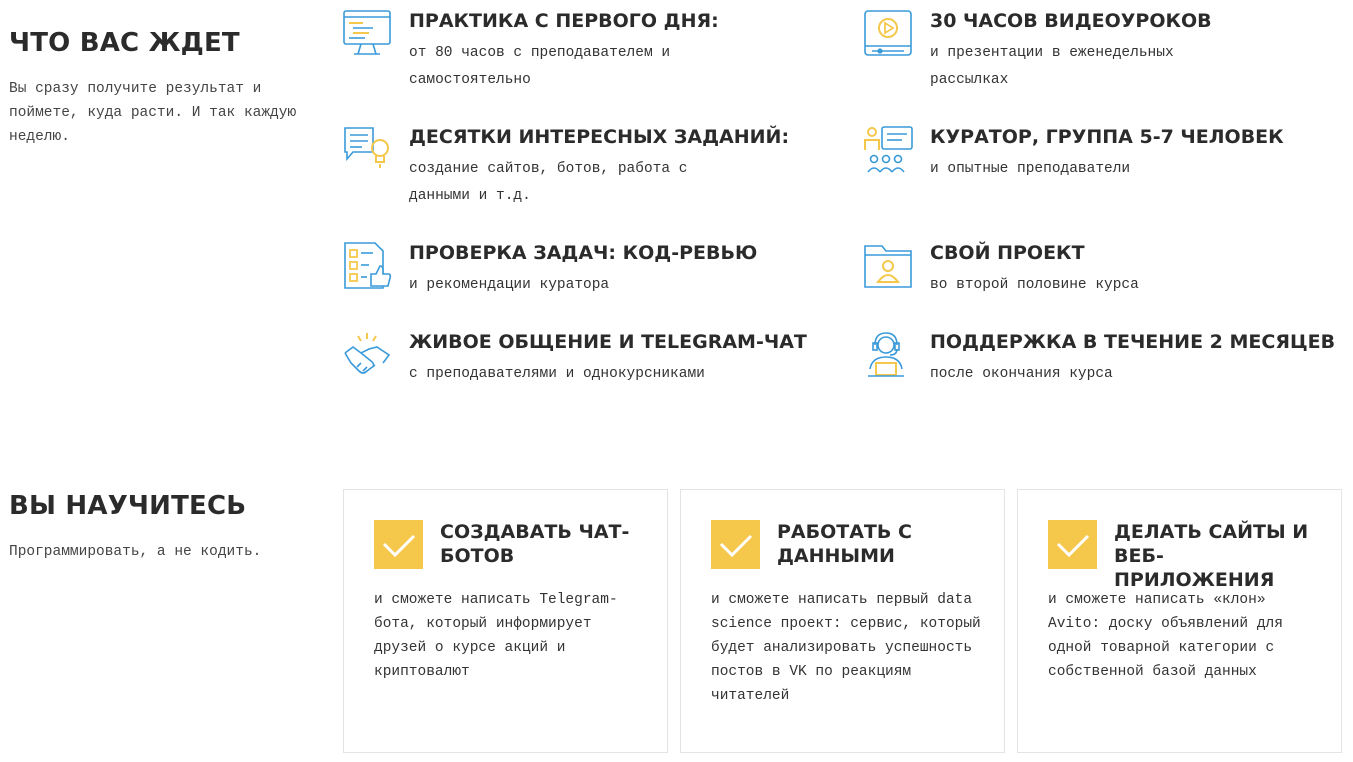 The width and height of the screenshot is (1353, 762). What do you see at coordinates (124, 43) in the screenshot?
I see `section-title-what-awaits: ЧТО ВАС ЖДЕТ` at bounding box center [124, 43].